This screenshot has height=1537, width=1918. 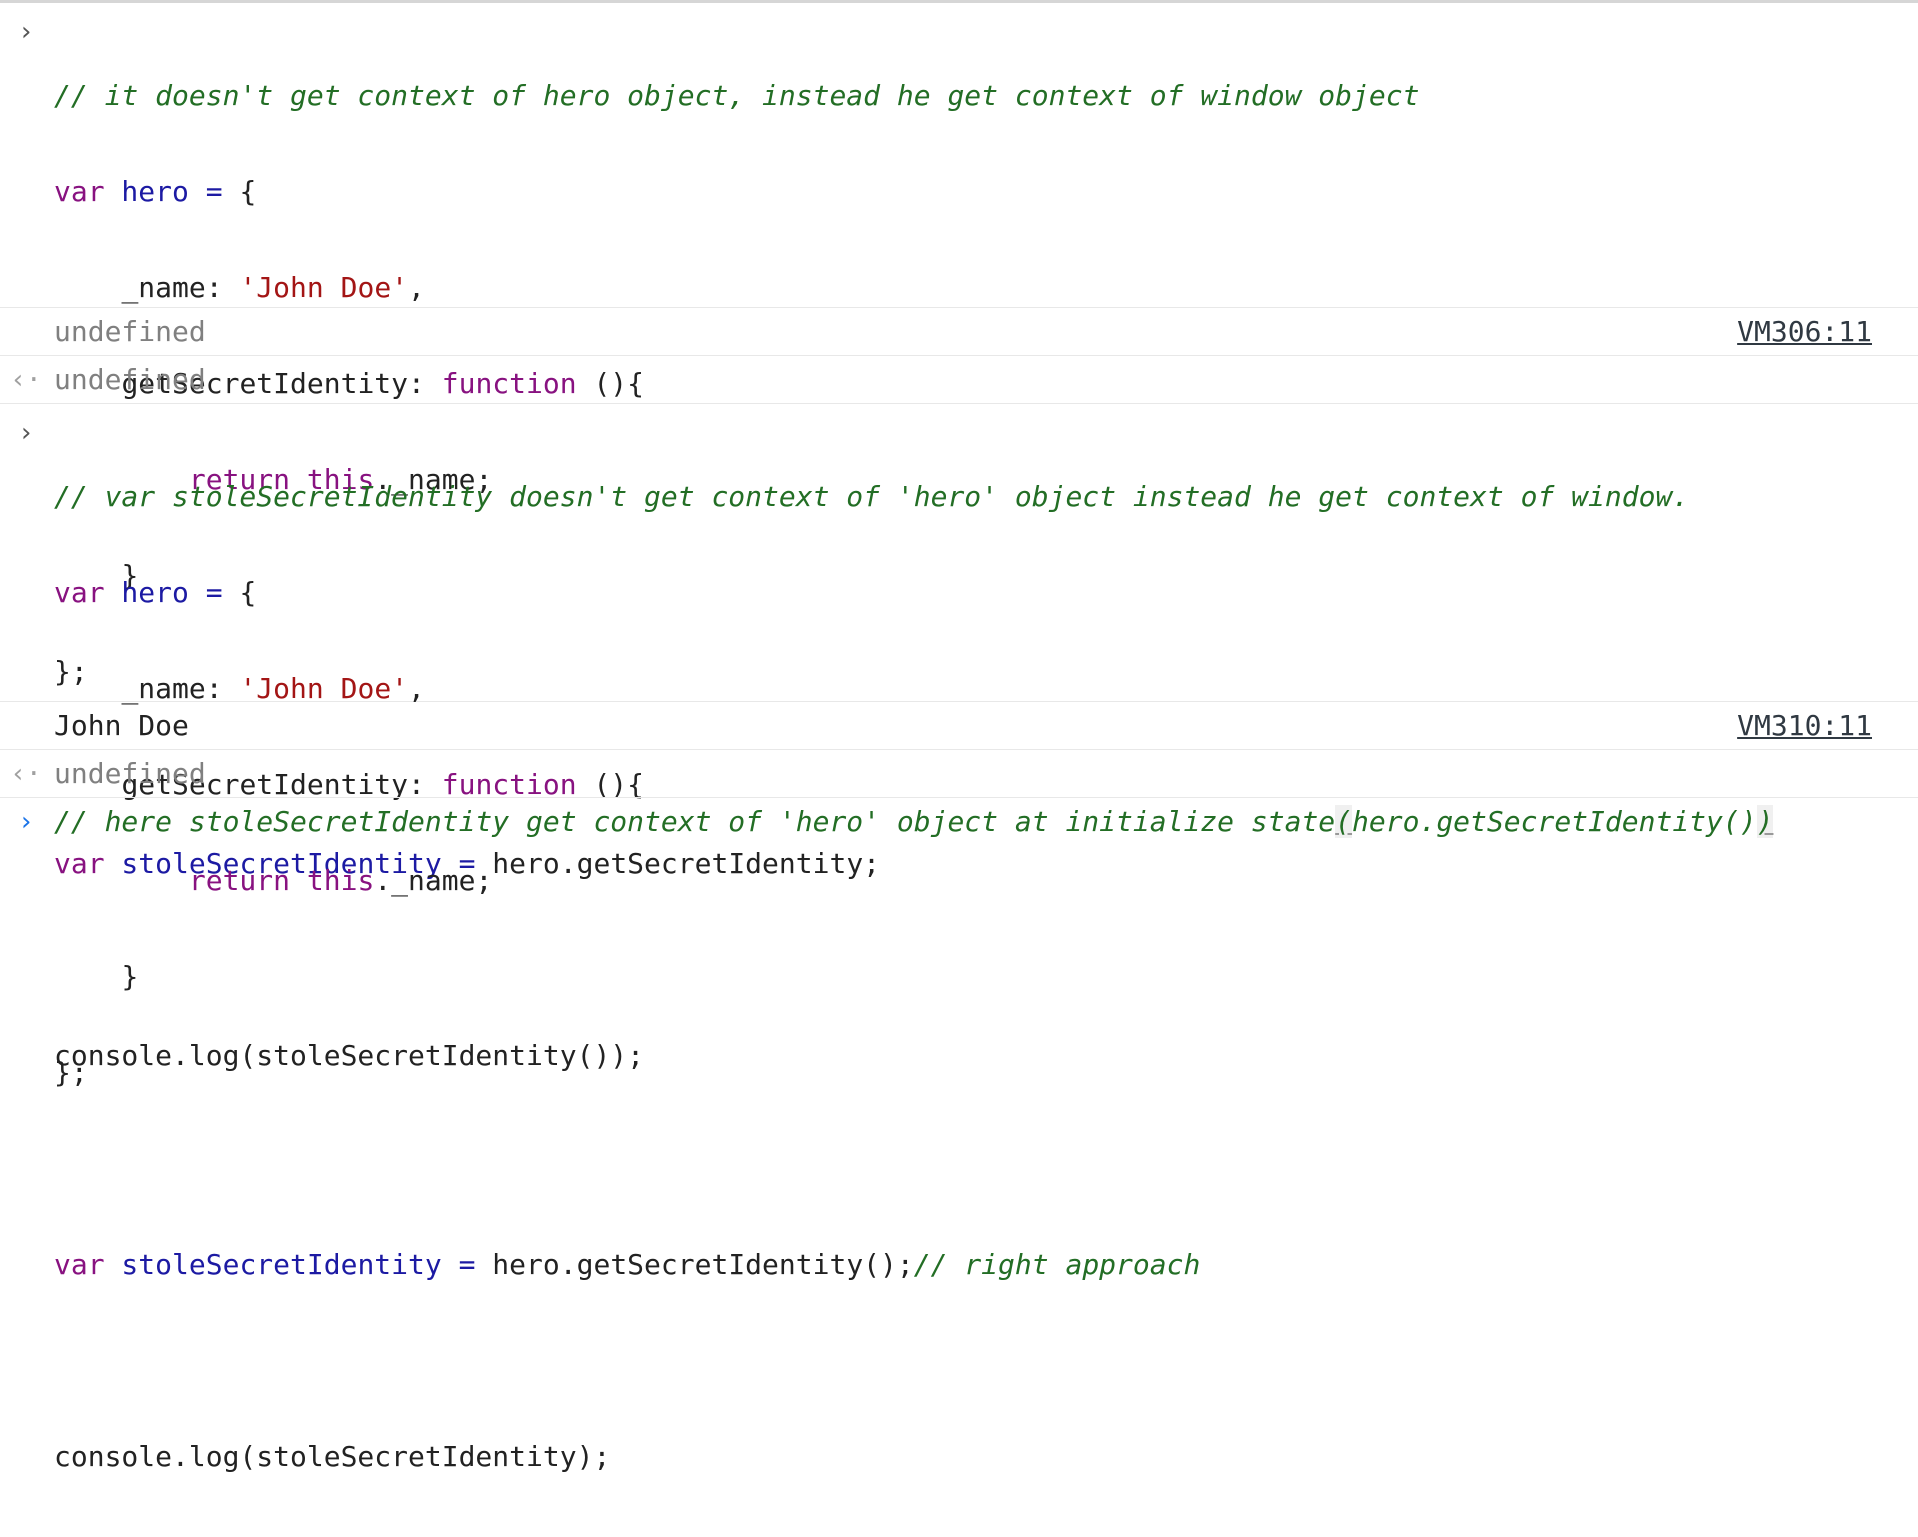 I want to click on code-keyword: this, so click(x=332, y=880).